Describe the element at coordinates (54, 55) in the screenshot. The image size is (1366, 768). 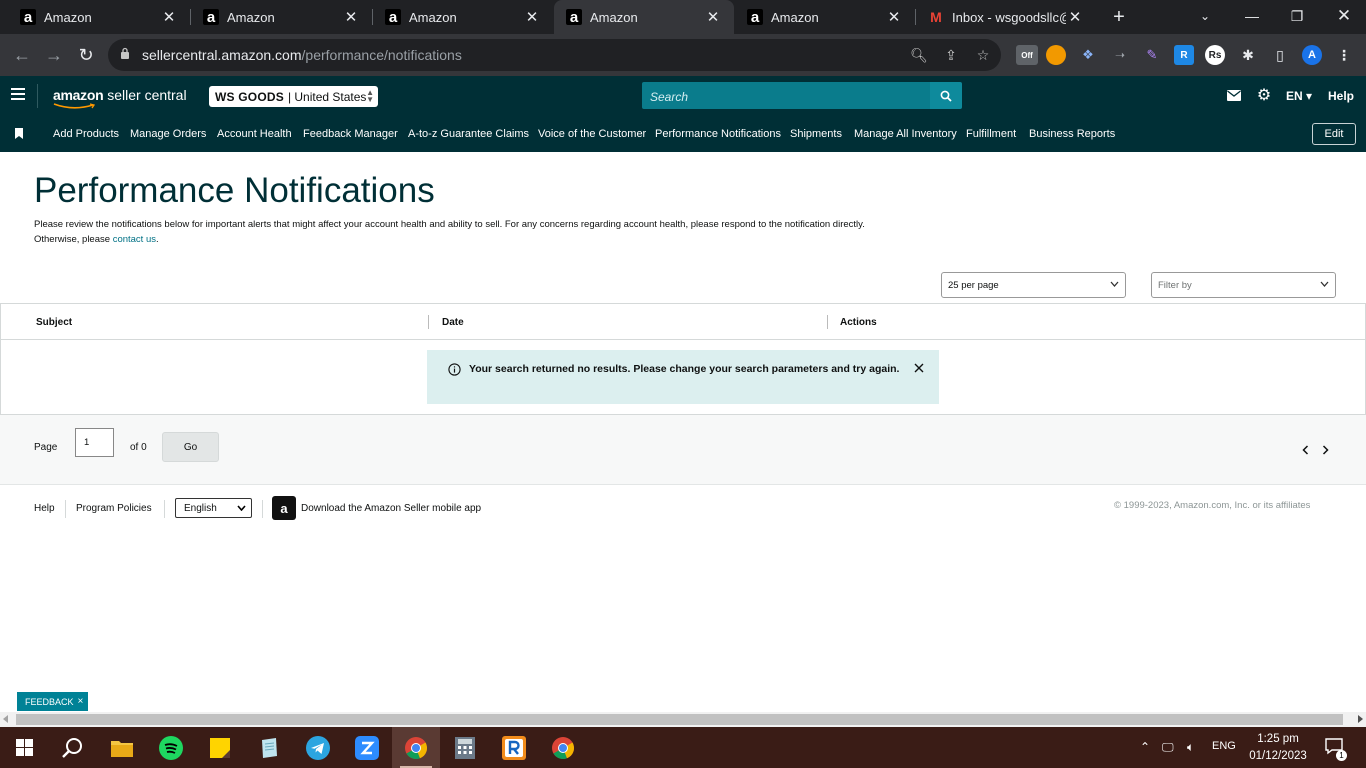
I see `forward-button: →` at that location.